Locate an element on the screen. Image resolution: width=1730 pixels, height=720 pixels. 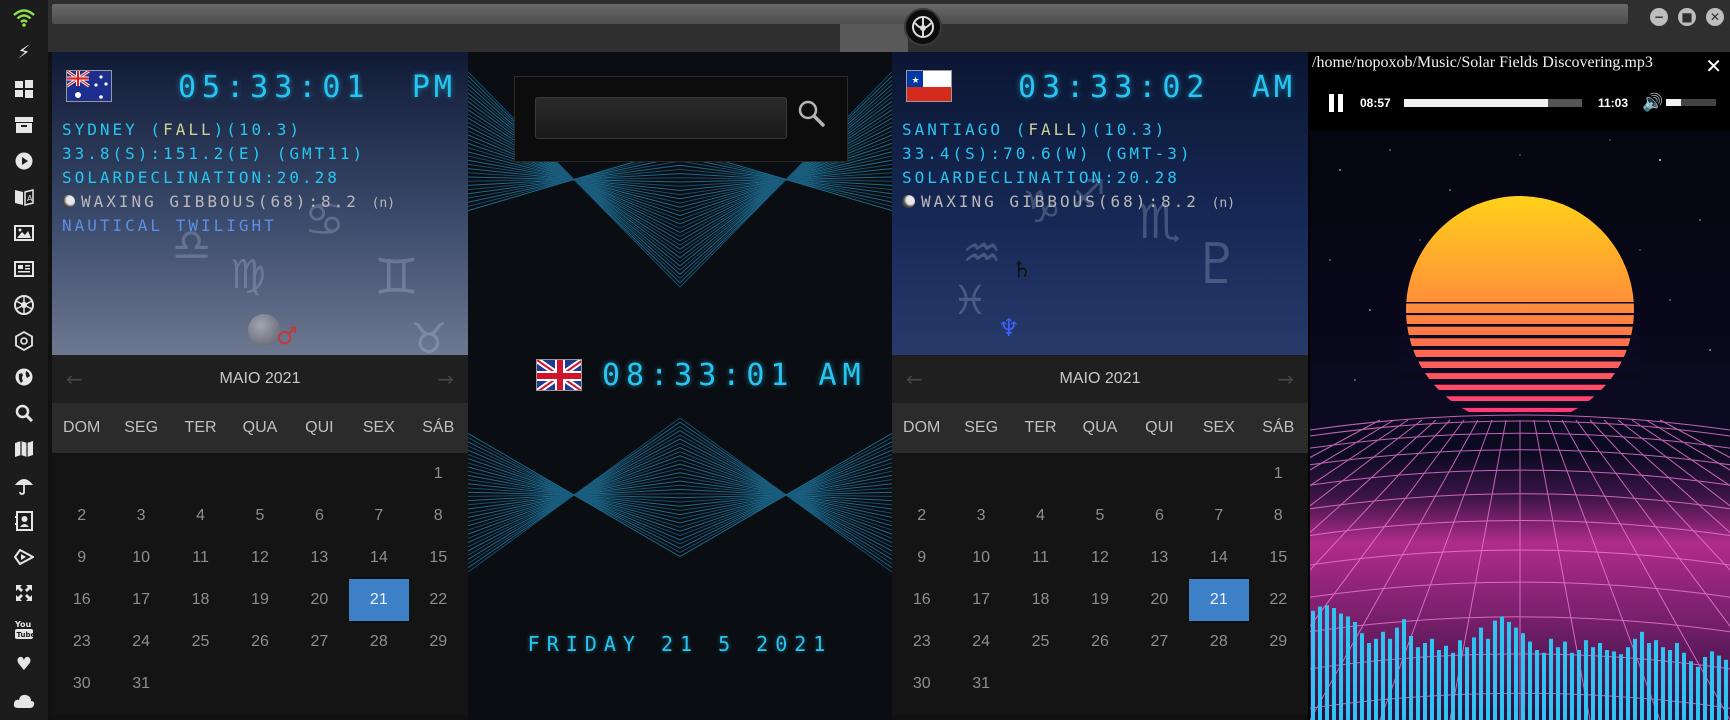
cloud-icon is located at coordinates (24, 701).